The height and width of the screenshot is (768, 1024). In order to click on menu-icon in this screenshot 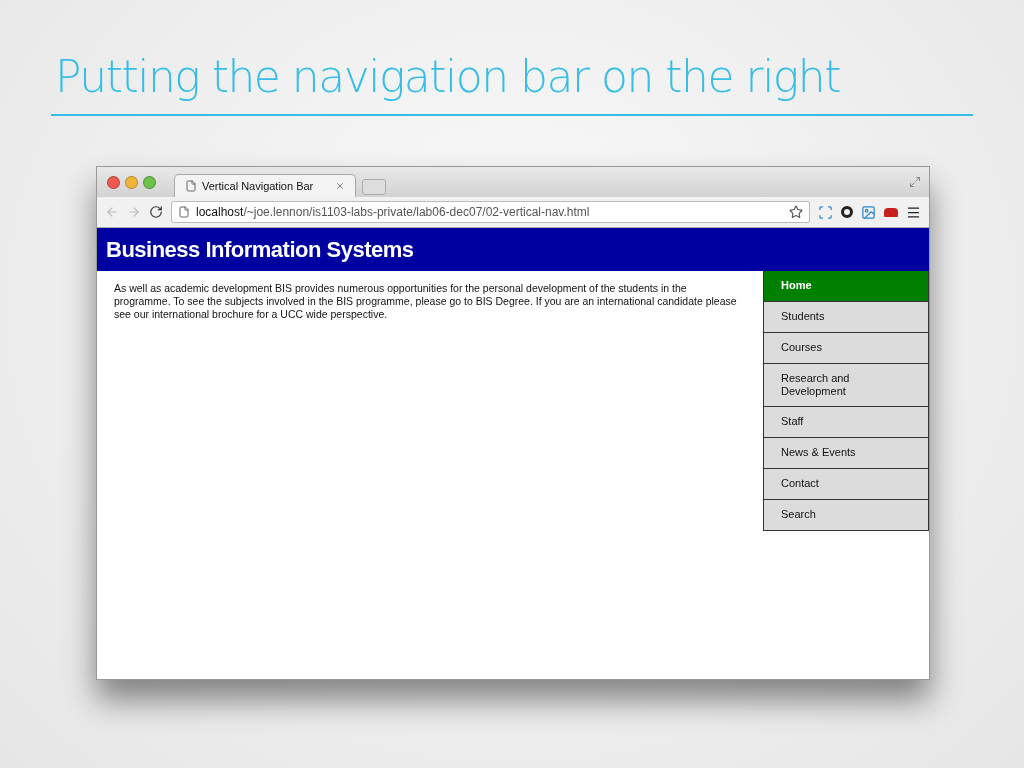, I will do `click(913, 212)`.